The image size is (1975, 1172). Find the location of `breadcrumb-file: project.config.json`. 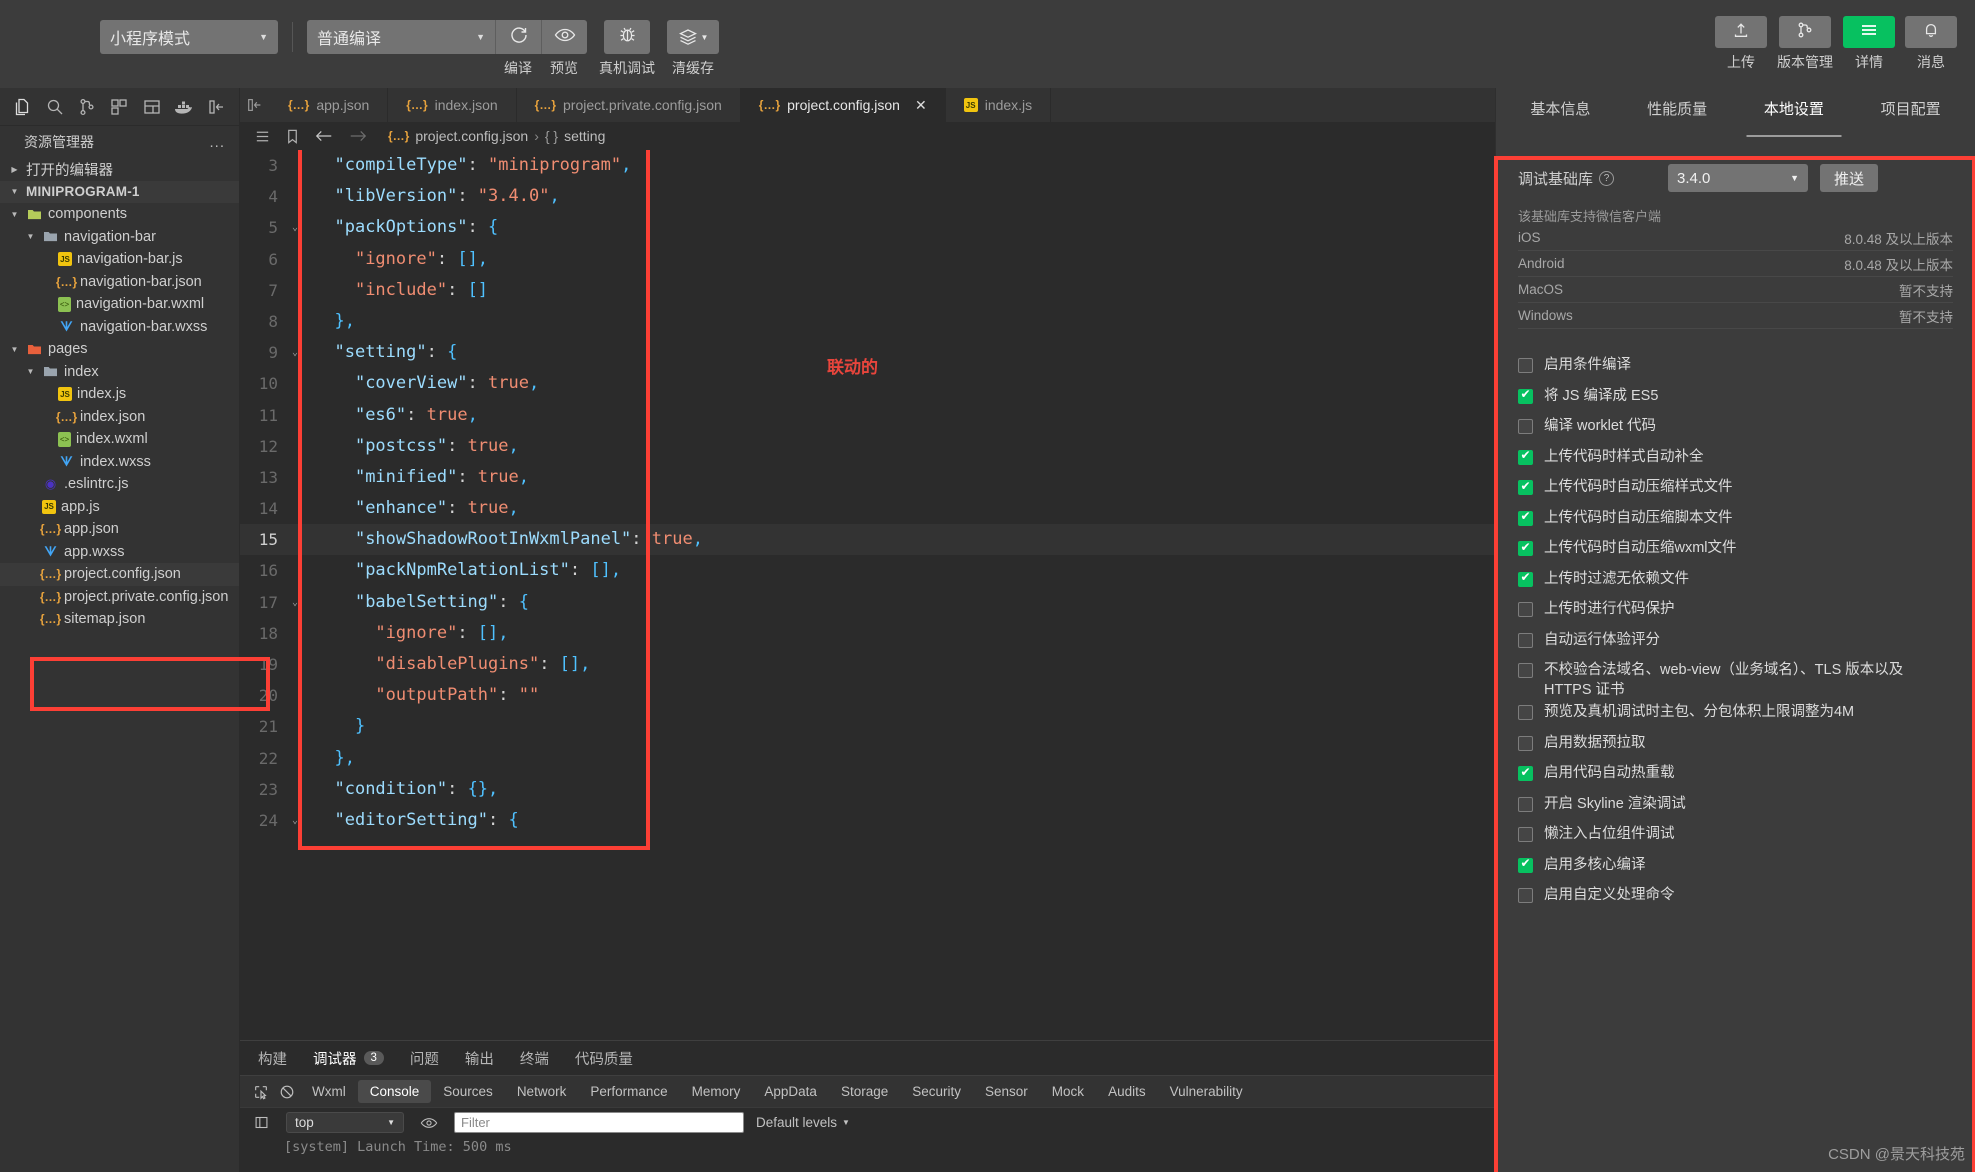

breadcrumb-file: project.config.json is located at coordinates (471, 136).